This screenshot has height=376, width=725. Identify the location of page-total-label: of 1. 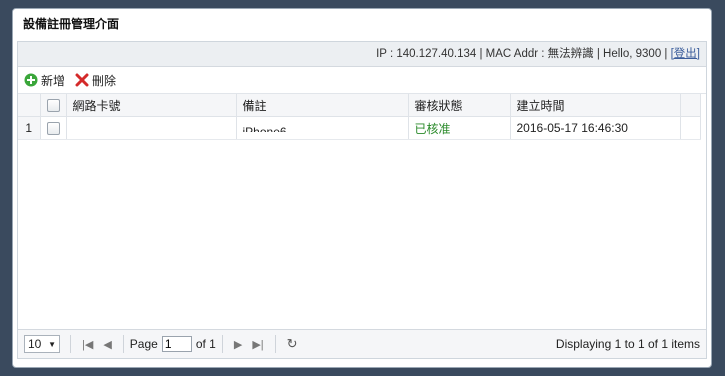
(205, 344).